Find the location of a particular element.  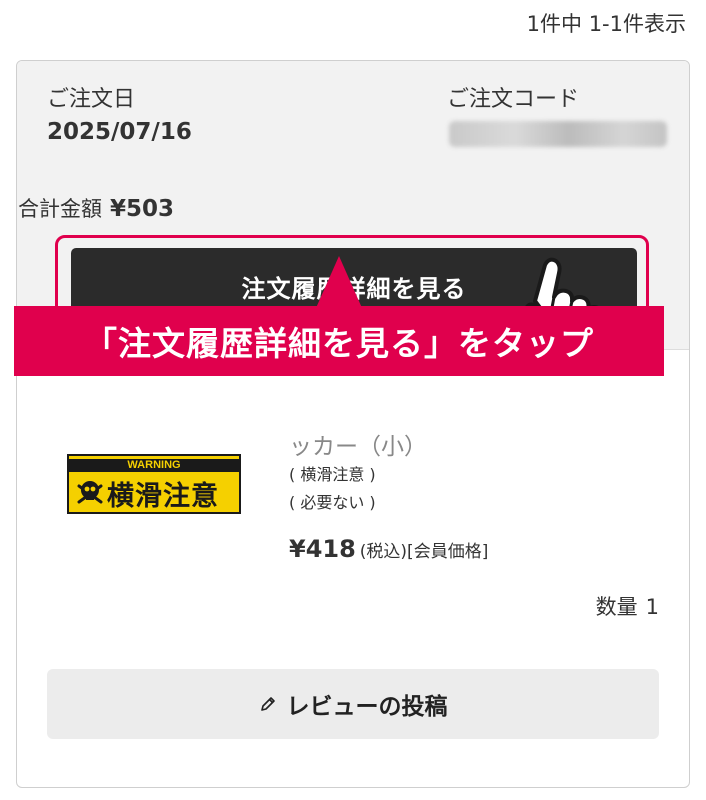

review-post-button: レビューの投稿 is located at coordinates (353, 704).